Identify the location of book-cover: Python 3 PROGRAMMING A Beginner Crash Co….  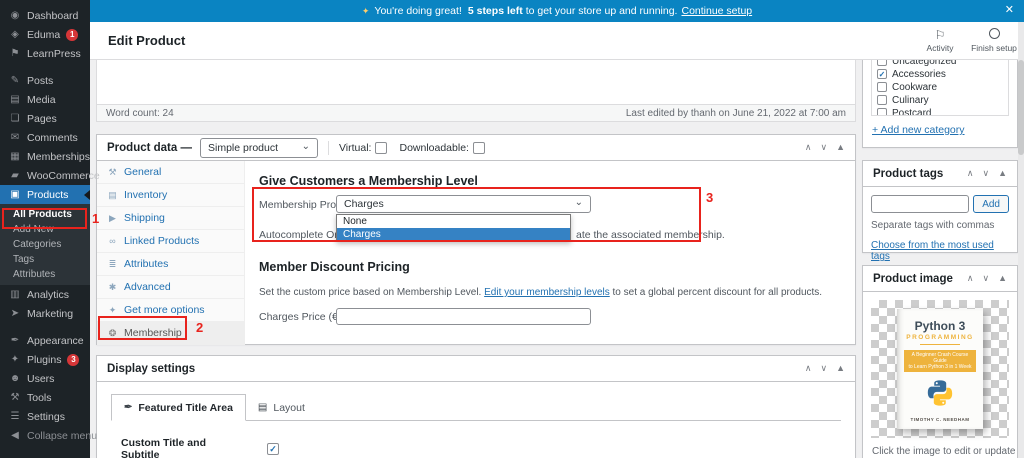
(940, 369).